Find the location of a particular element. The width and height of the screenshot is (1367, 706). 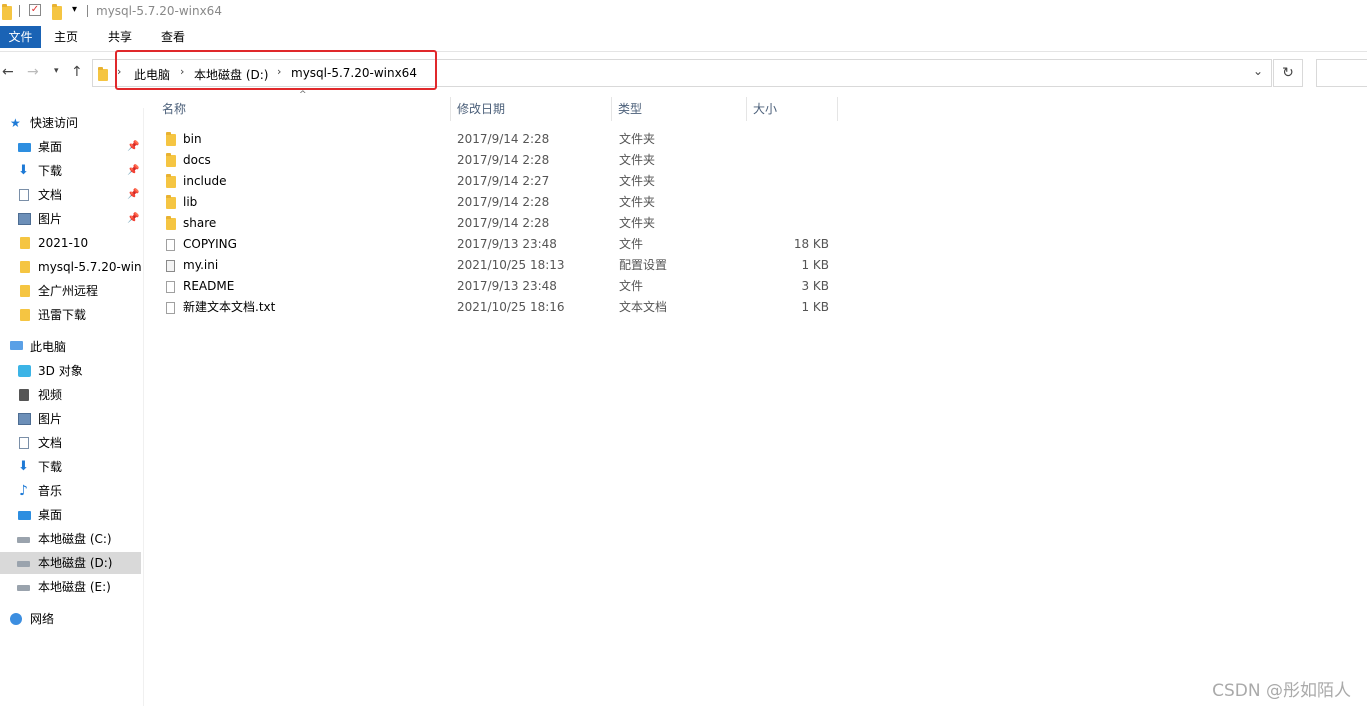

sidebar-item-downloads: ⬇ 下载 📌 is located at coordinates (70, 171).